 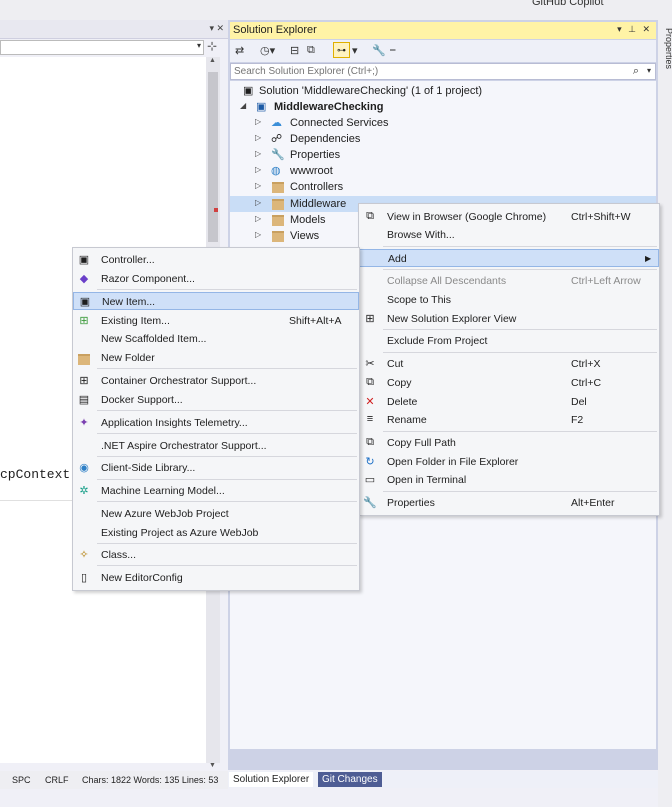 I want to click on menu-item-copy-full-path: ⧉ Copy Full Path, so click(x=509, y=443).